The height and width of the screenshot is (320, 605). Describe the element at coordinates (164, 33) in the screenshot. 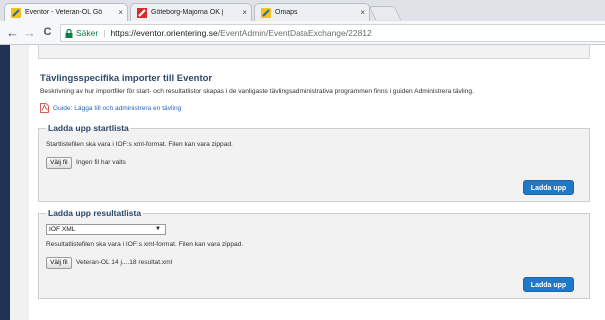

I see `url-host: https://eventor.orientering.se` at that location.